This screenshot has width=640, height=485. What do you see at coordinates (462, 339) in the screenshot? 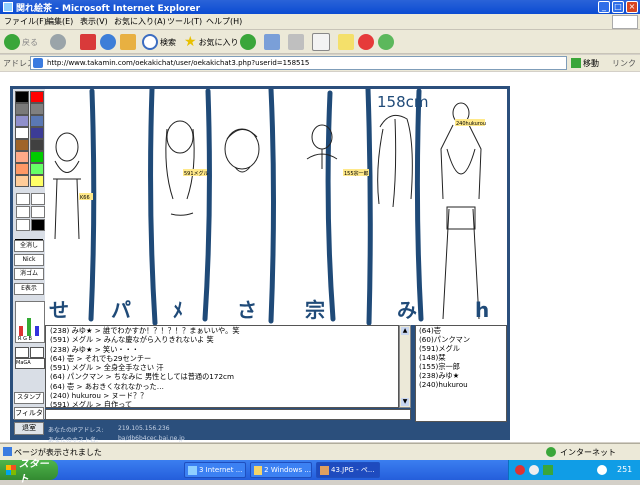
I see `user-entry: (60)パンクマン` at bounding box center [462, 339].